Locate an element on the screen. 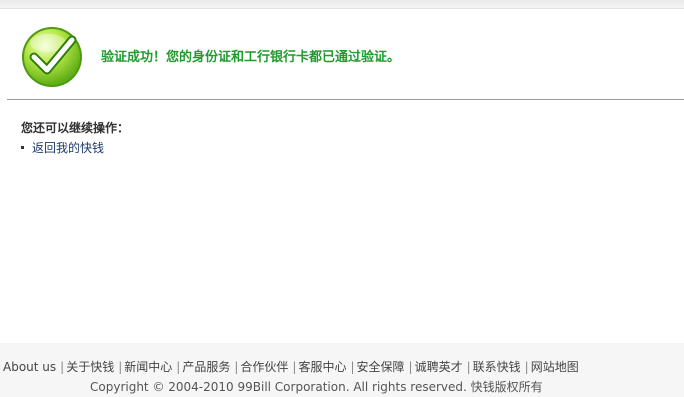  check-icon is located at coordinates (52, 57).